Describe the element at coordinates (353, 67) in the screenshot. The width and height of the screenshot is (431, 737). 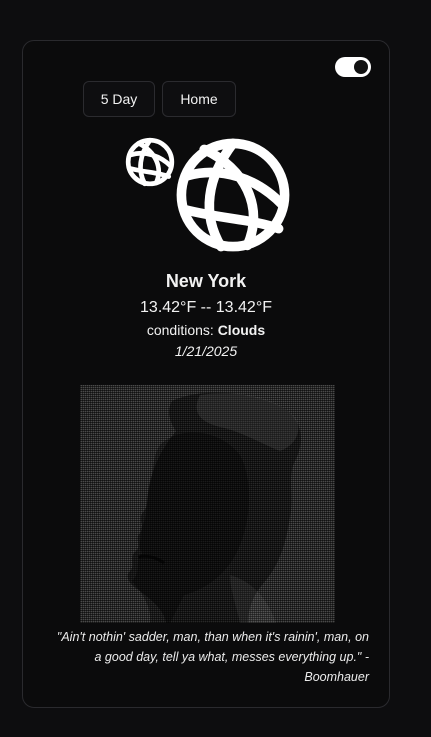
I see `theme-toggle` at that location.